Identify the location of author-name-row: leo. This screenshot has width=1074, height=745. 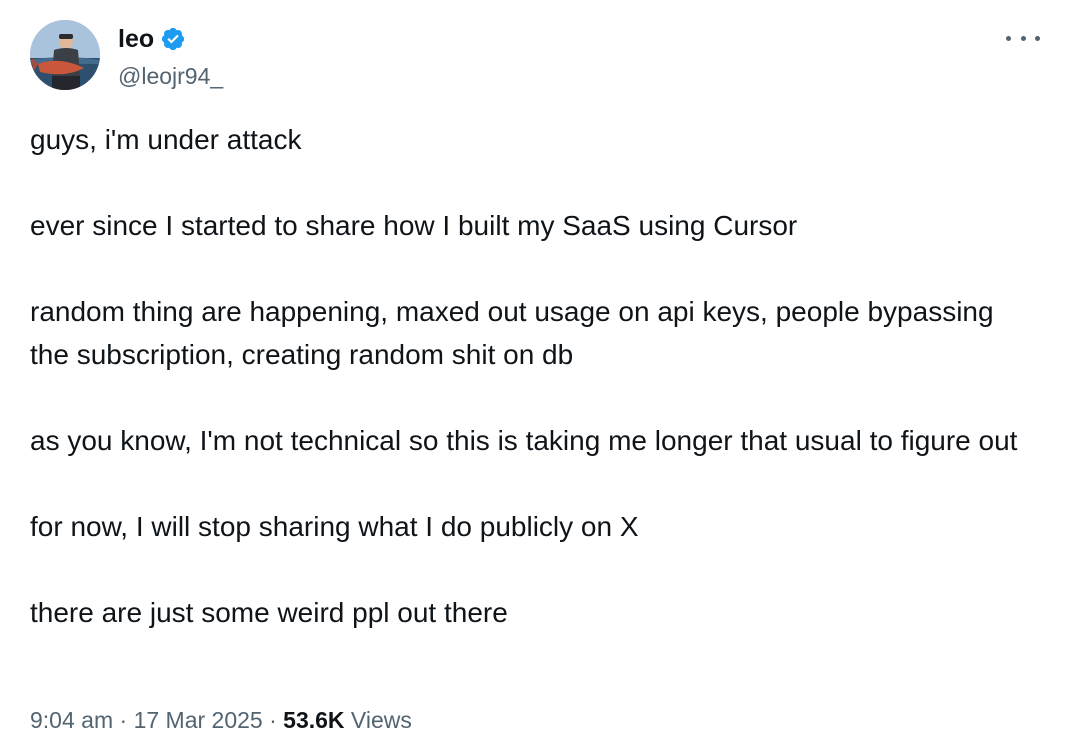
(152, 39).